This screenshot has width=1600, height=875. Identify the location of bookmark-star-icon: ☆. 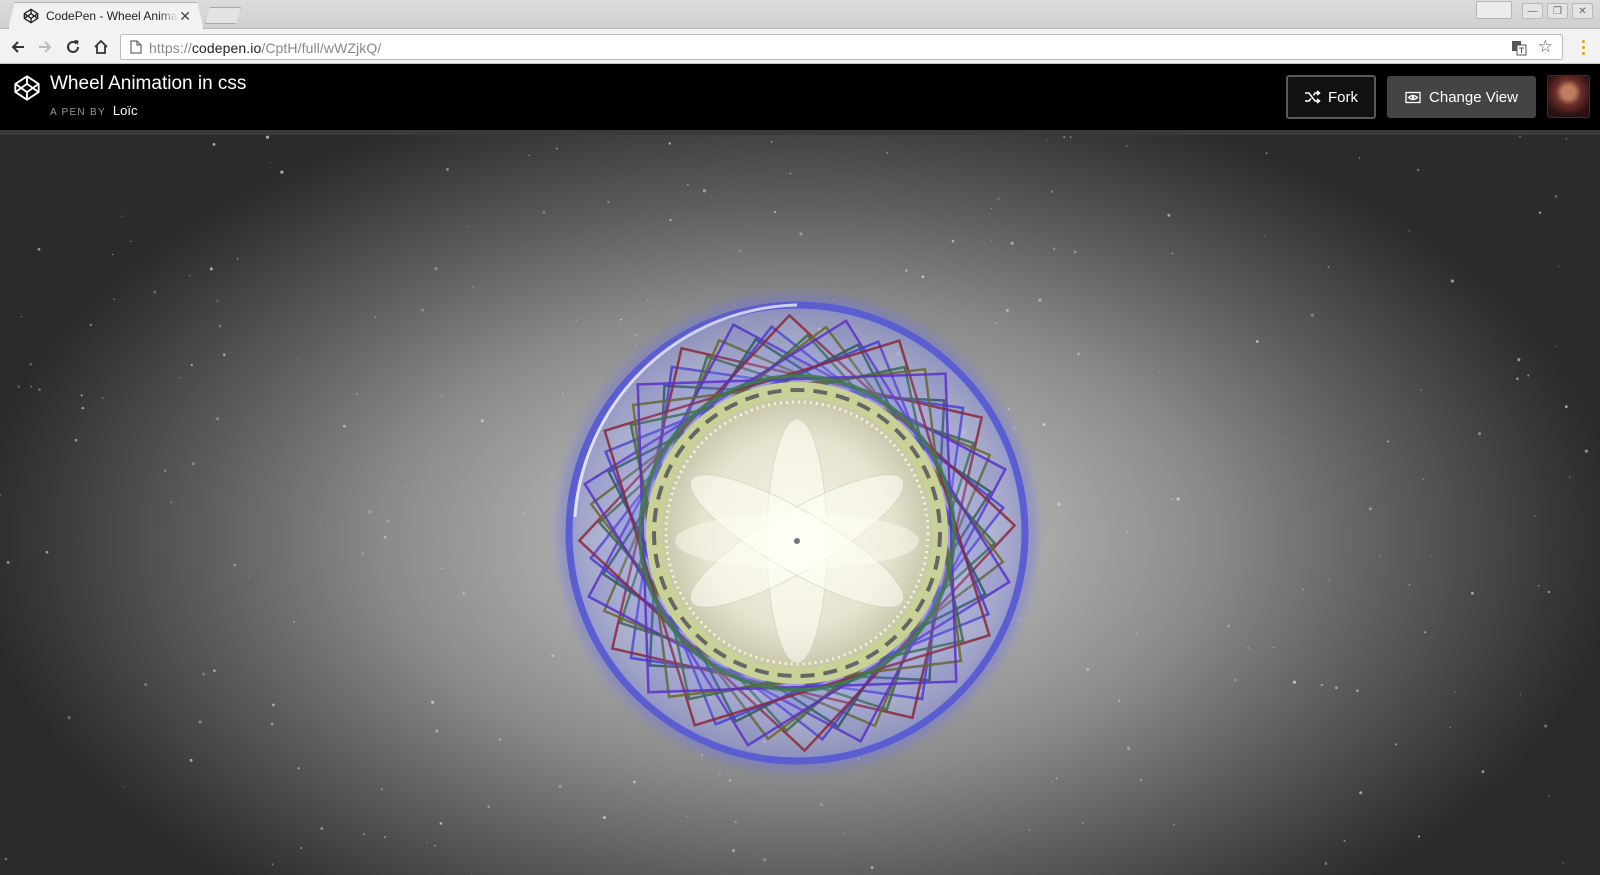
(1545, 47).